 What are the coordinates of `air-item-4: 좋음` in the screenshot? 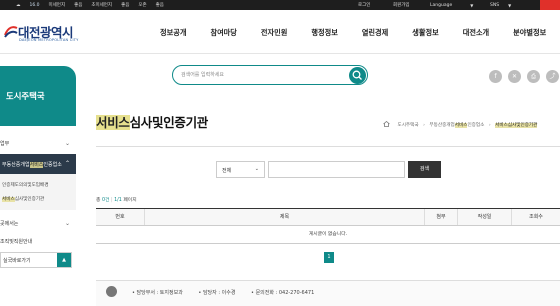 It's located at (125, 5).